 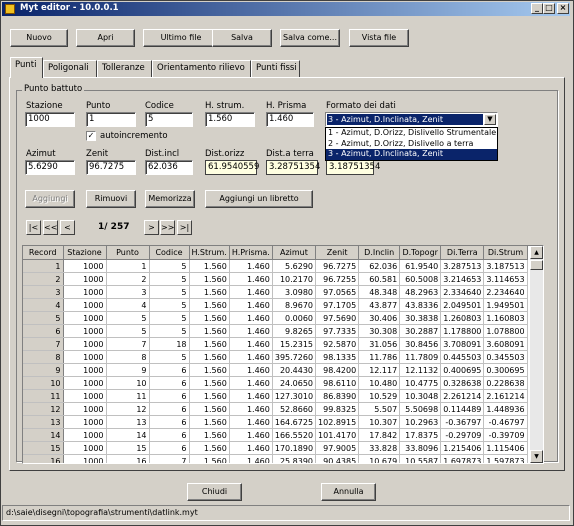 What do you see at coordinates (379, 318) in the screenshot?
I see `table-cell: 30.406` at bounding box center [379, 318].